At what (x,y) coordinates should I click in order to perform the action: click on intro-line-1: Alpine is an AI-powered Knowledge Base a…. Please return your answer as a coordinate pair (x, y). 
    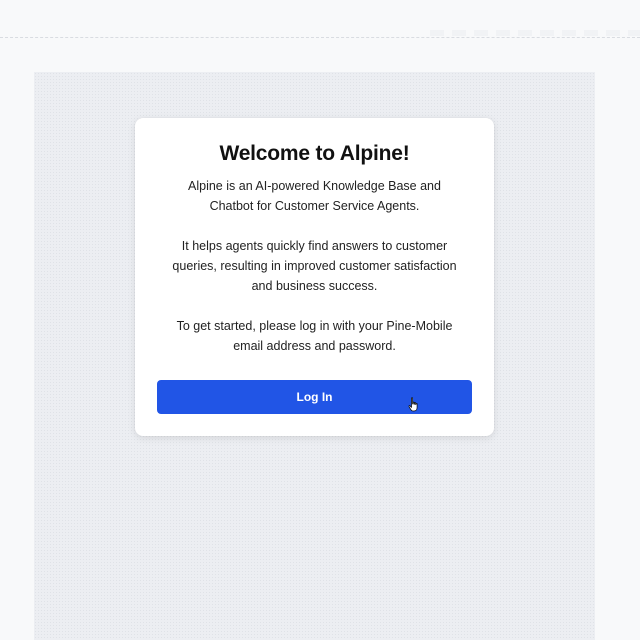
    Looking at the image, I should click on (314, 186).